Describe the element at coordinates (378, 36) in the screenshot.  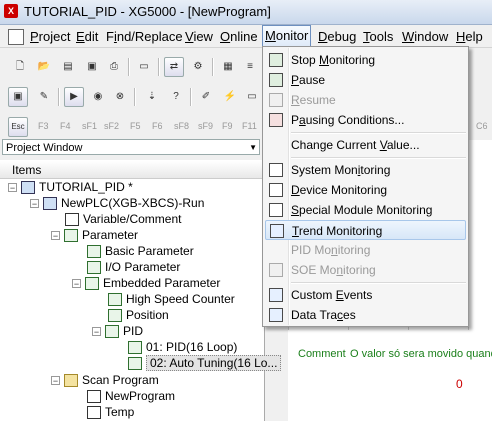
I see `menu-tools: Tools` at that location.